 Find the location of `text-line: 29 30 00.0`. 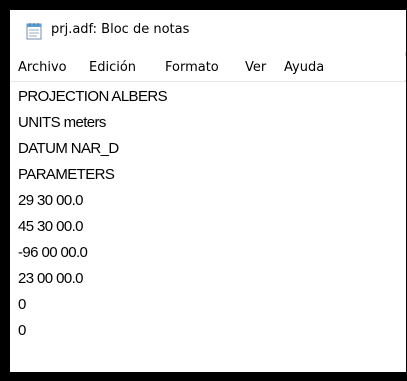

text-line: 29 30 00.0 is located at coordinates (51, 200).